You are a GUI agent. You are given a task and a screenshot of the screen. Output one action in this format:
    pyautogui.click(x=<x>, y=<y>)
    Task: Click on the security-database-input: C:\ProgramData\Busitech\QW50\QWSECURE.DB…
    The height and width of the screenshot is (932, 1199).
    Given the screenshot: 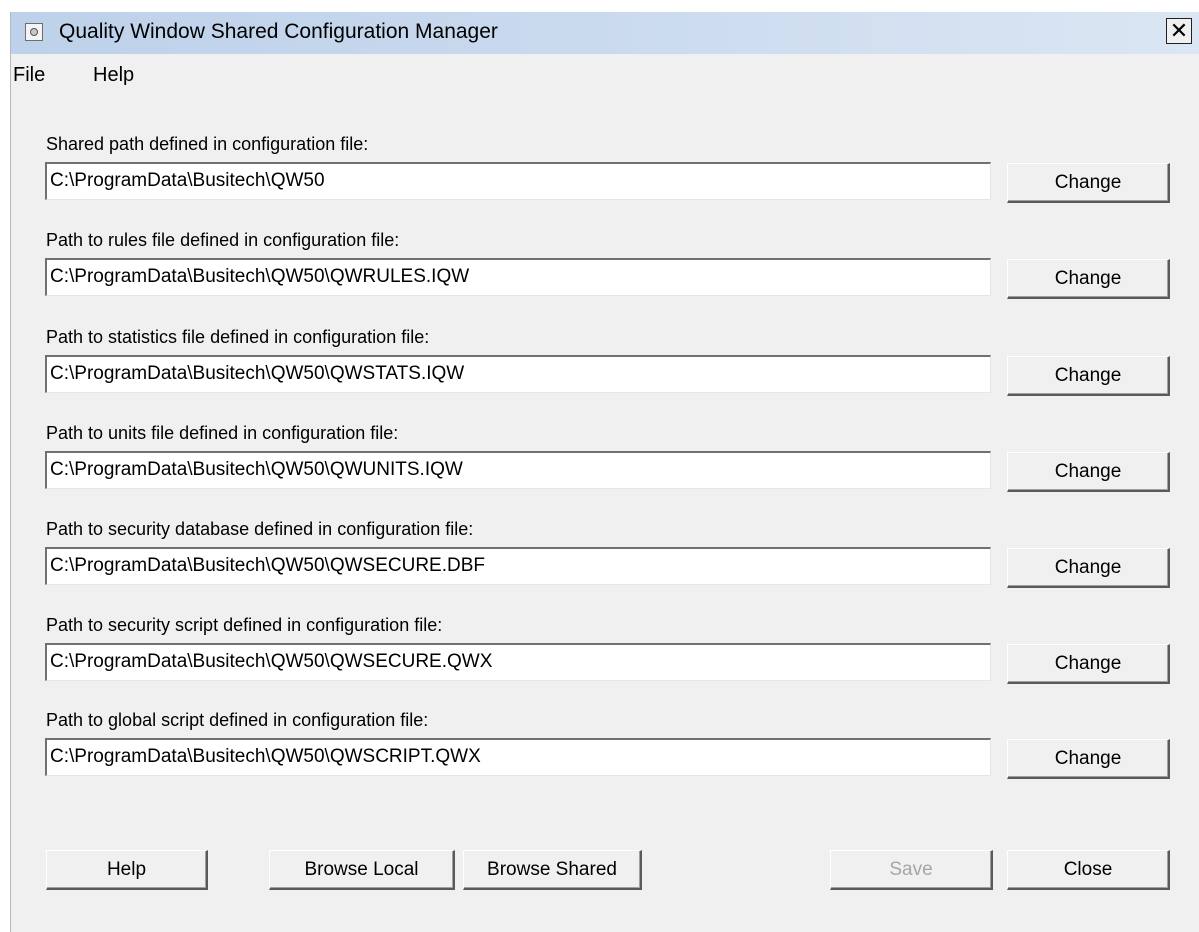 What is the action you would take?
    pyautogui.click(x=518, y=566)
    